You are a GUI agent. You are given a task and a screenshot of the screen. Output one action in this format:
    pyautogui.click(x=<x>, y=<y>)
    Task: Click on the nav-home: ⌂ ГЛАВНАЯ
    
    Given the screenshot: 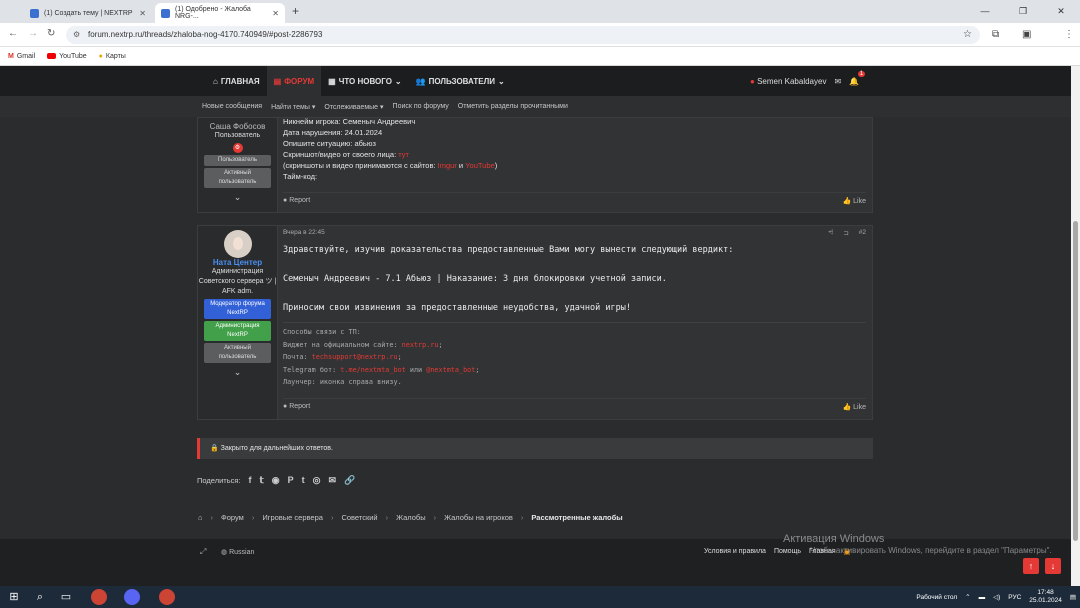 What is the action you would take?
    pyautogui.click(x=236, y=81)
    